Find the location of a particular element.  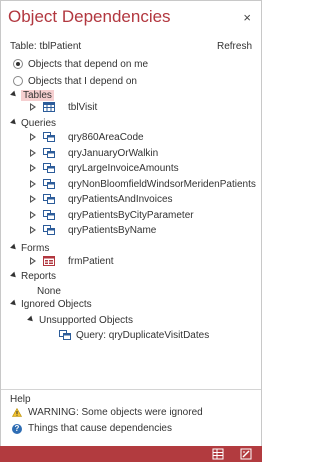

close-icon: × is located at coordinates (247, 17).